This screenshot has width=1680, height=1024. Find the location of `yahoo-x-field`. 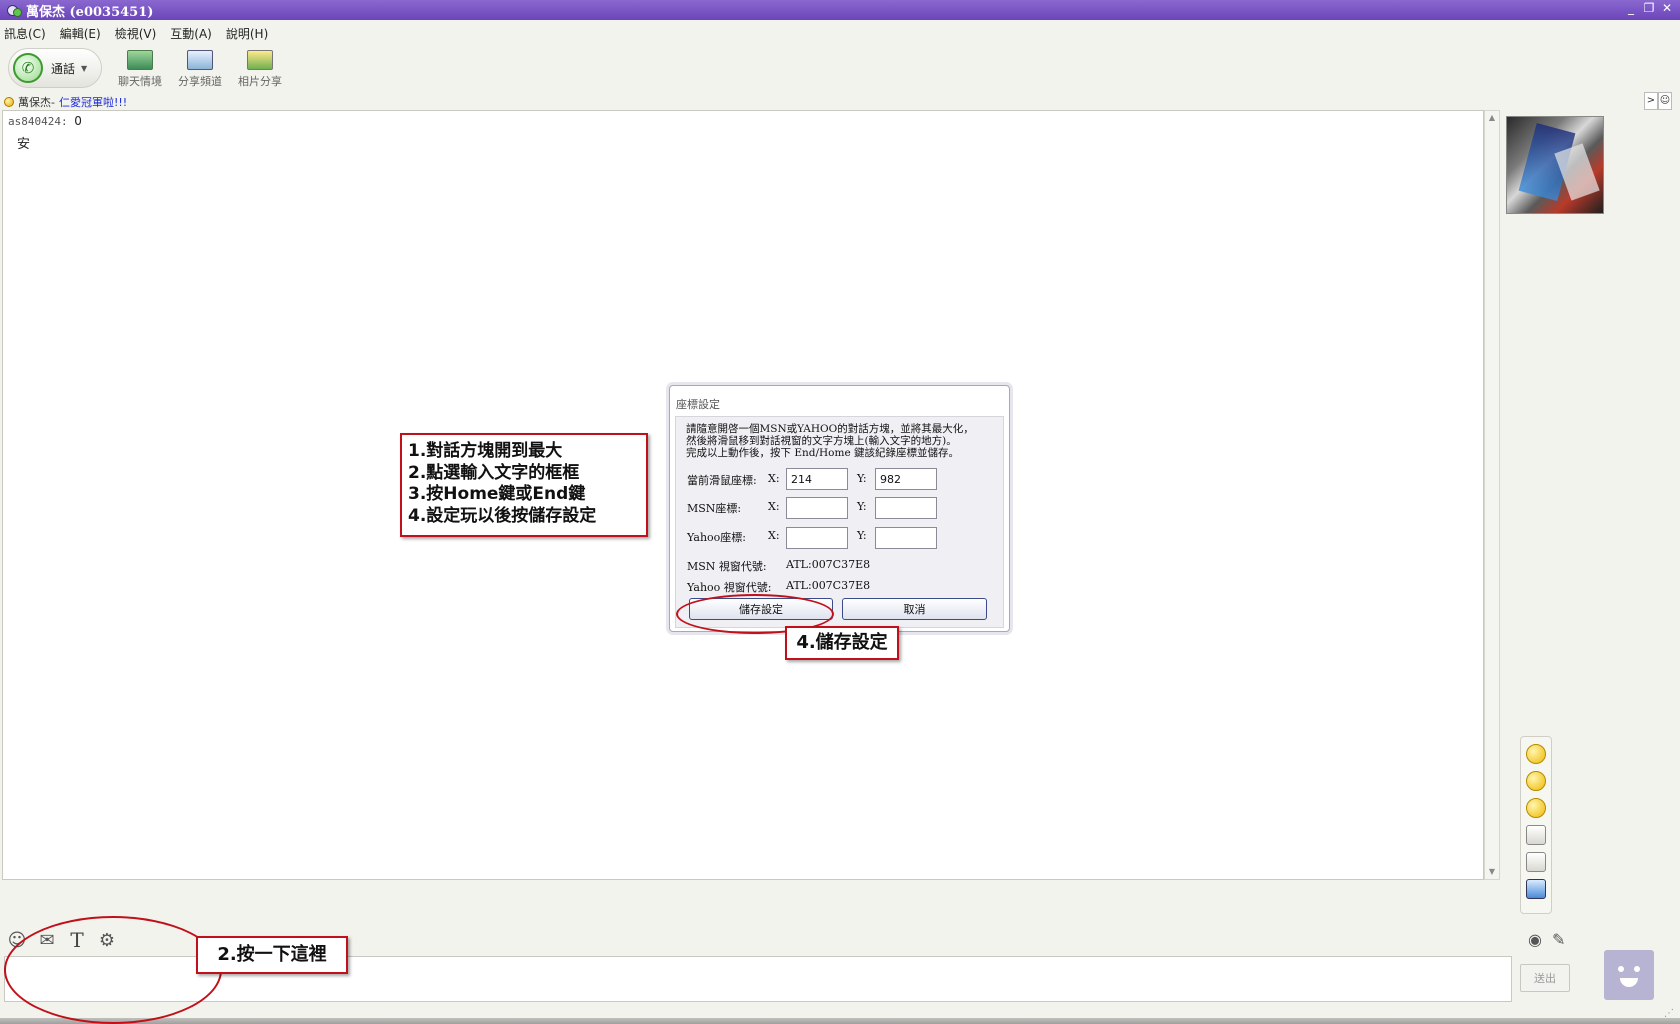

yahoo-x-field is located at coordinates (817, 538).